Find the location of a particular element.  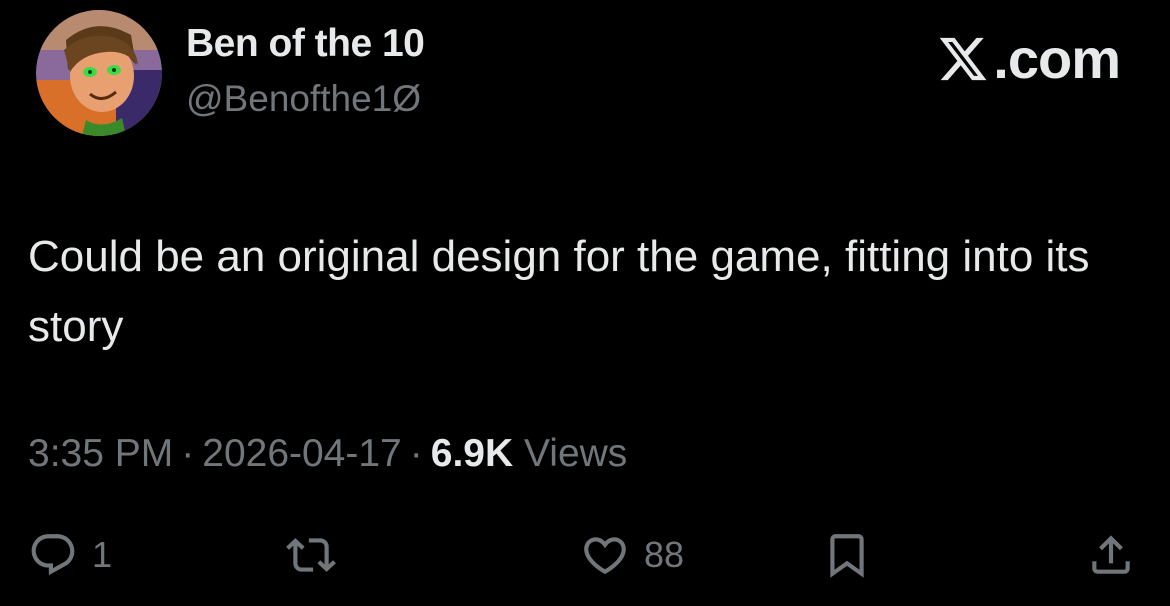

brand-label: .com is located at coordinates (1057, 58).